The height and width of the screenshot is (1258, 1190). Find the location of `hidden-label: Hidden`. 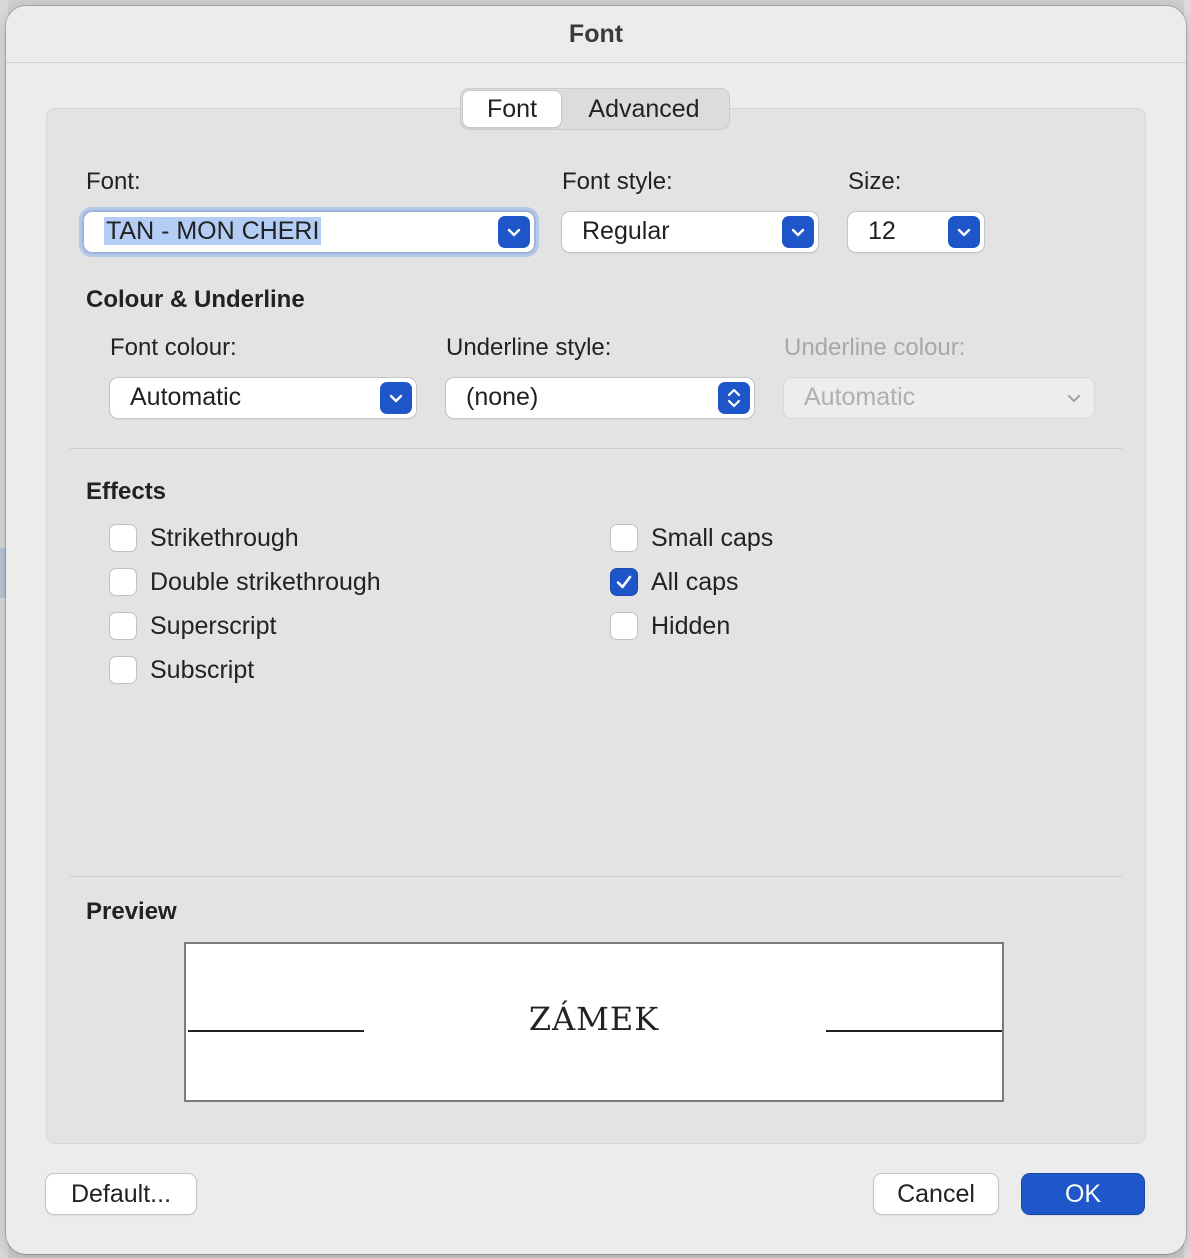

hidden-label: Hidden is located at coordinates (690, 626).